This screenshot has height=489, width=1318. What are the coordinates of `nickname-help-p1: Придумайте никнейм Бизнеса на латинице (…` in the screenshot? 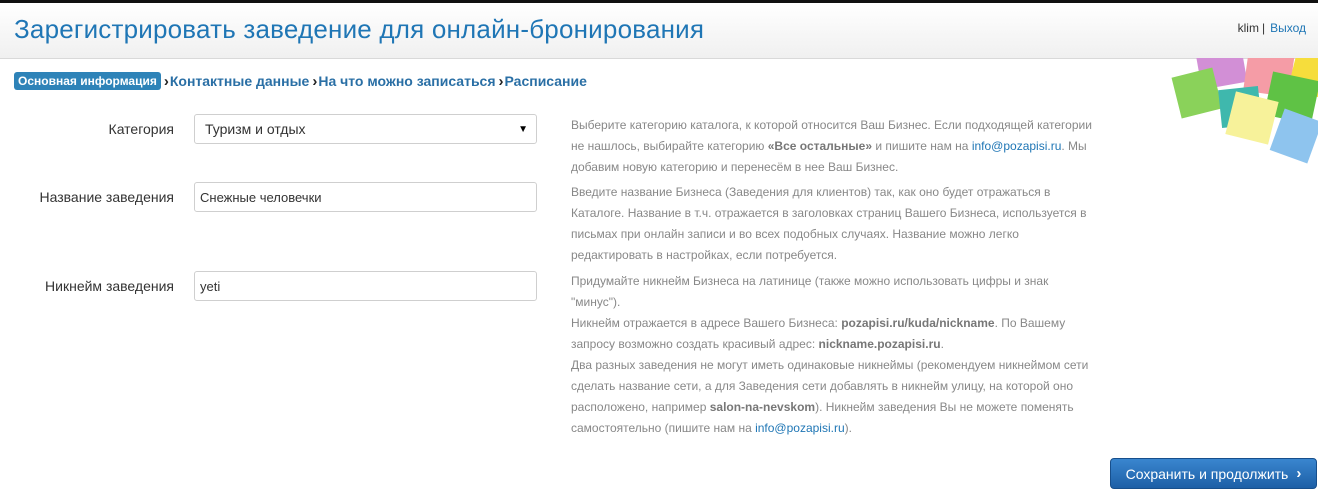 It's located at (810, 291).